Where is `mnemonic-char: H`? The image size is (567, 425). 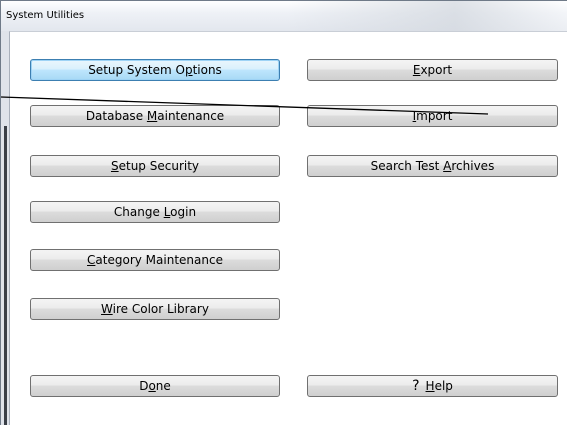 mnemonic-char: H is located at coordinates (430, 386).